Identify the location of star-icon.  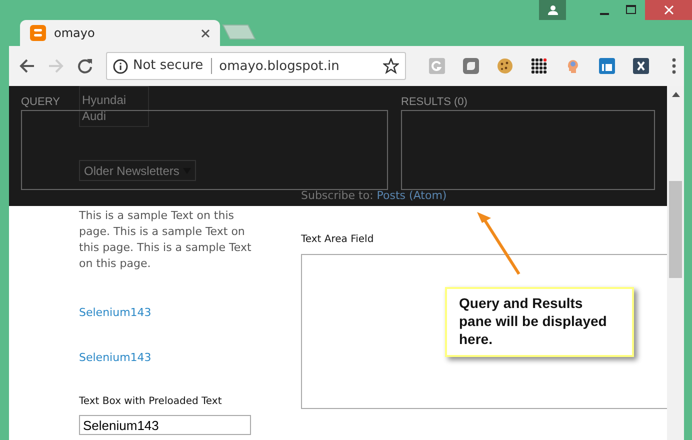
(391, 66).